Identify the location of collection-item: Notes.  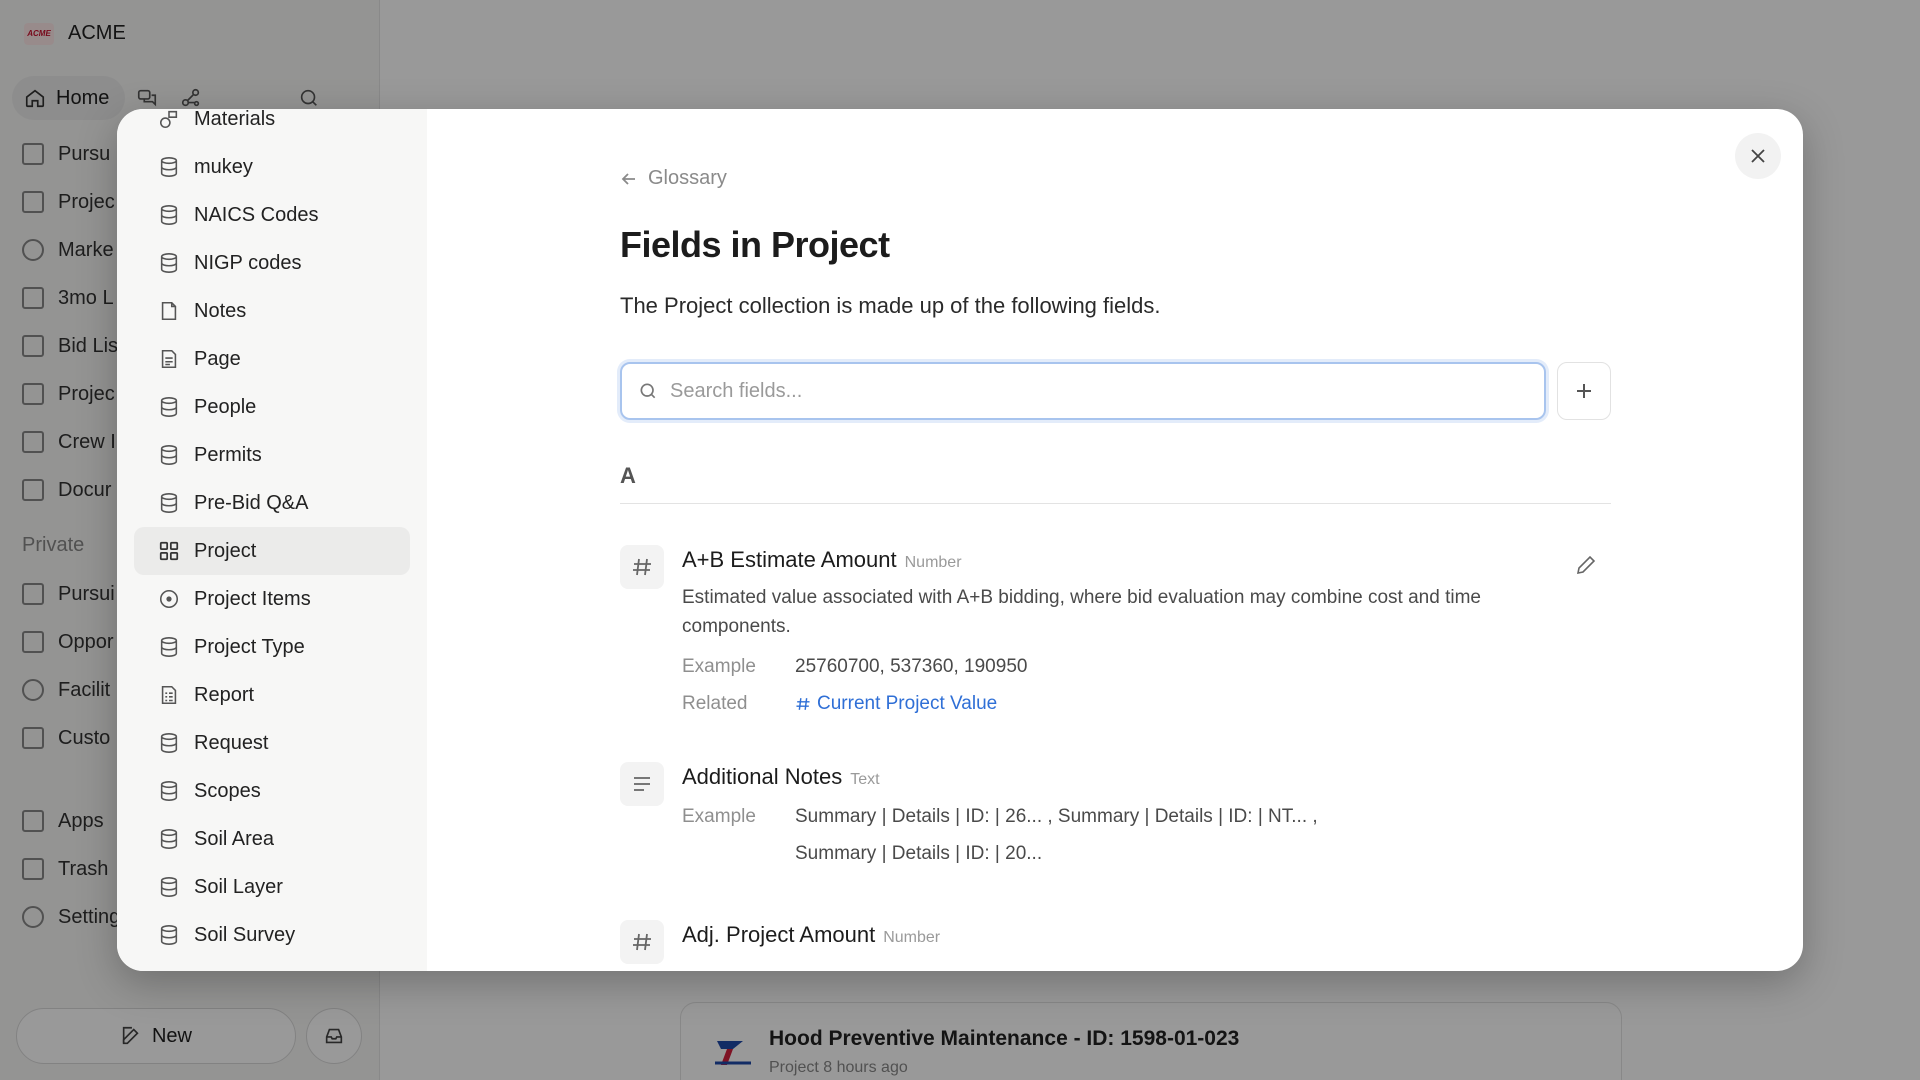
(272, 311).